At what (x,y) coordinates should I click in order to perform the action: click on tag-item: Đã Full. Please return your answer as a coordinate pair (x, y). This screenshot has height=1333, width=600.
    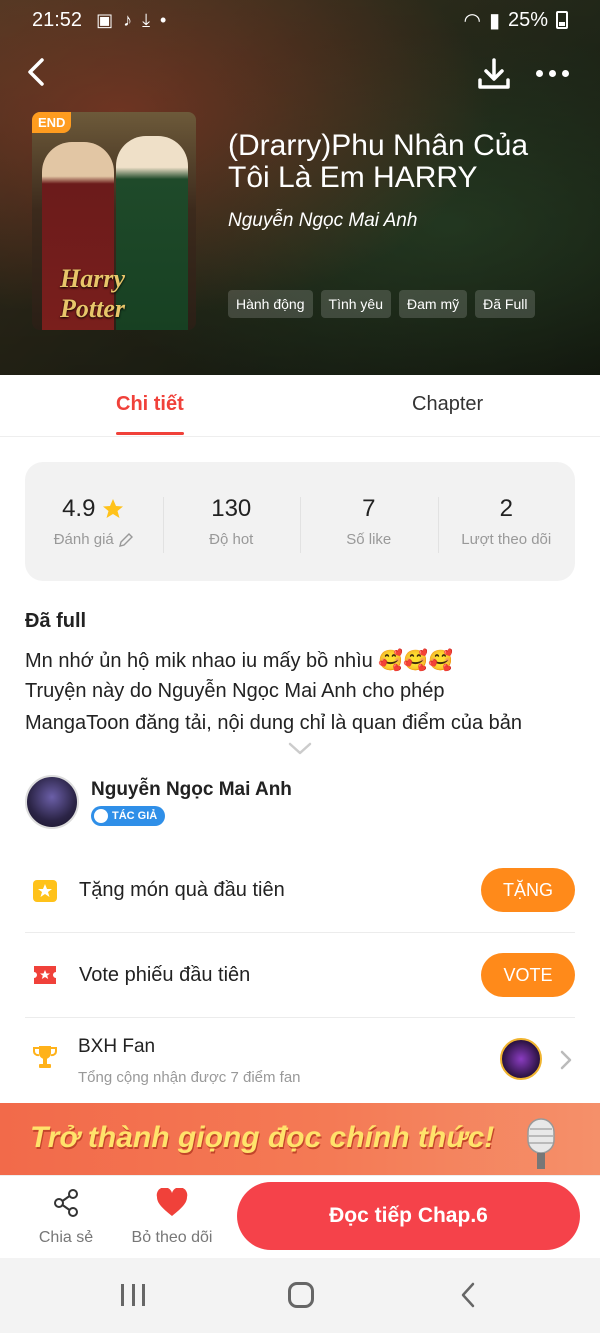
    Looking at the image, I should click on (505, 304).